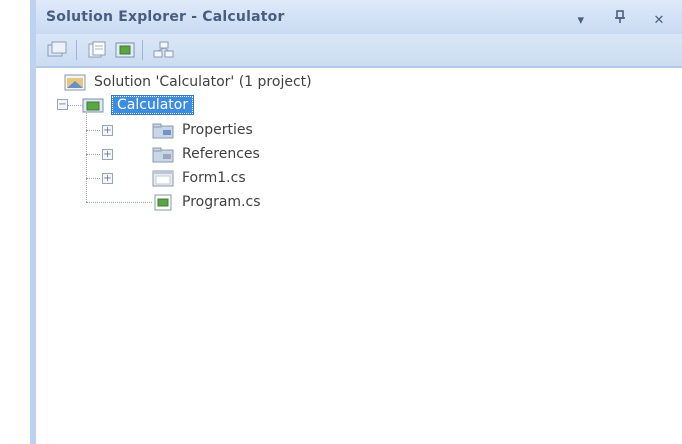 The image size is (682, 444). Describe the element at coordinates (163, 178) in the screenshot. I see `form-file-icon` at that location.